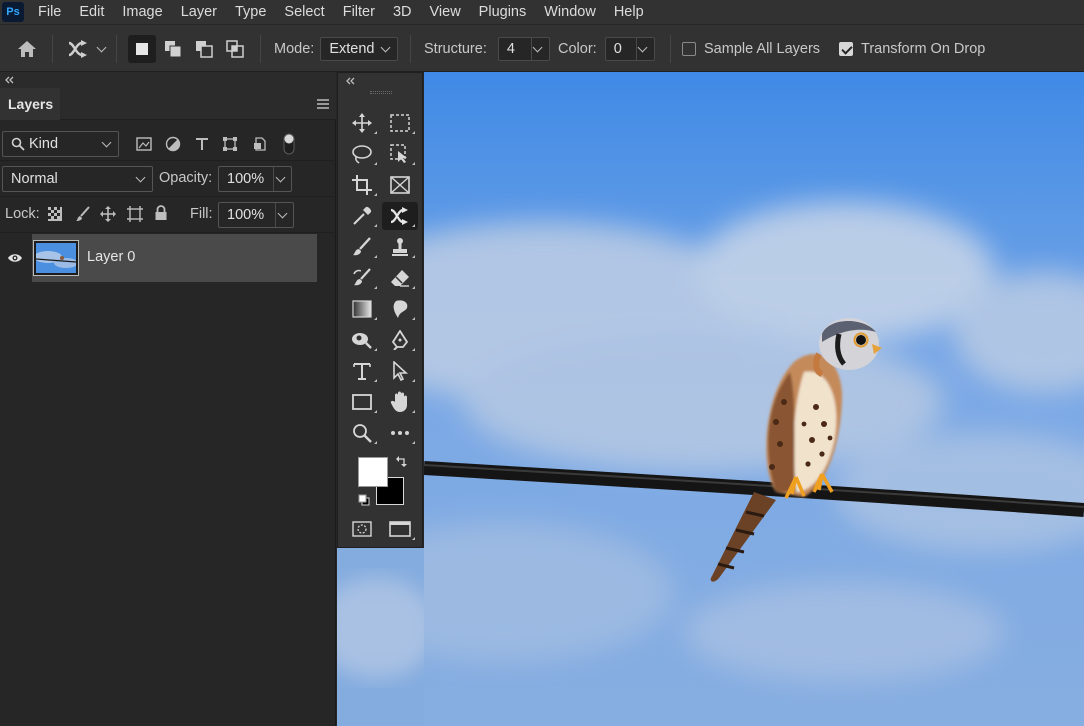 The width and height of the screenshot is (1084, 726). Describe the element at coordinates (250, 12) in the screenshot. I see `menu-type: Type` at that location.